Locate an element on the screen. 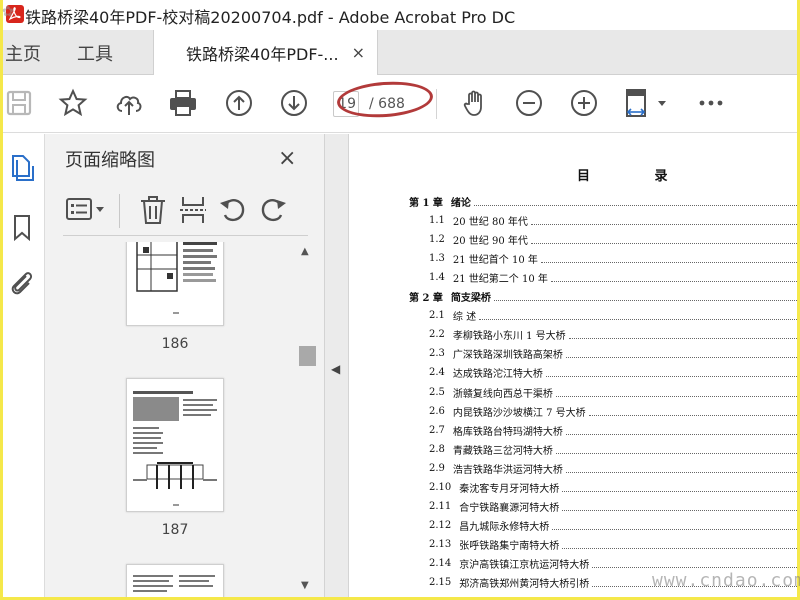 This screenshot has width=800, height=600. tab-home: 主页 is located at coordinates (23, 52).